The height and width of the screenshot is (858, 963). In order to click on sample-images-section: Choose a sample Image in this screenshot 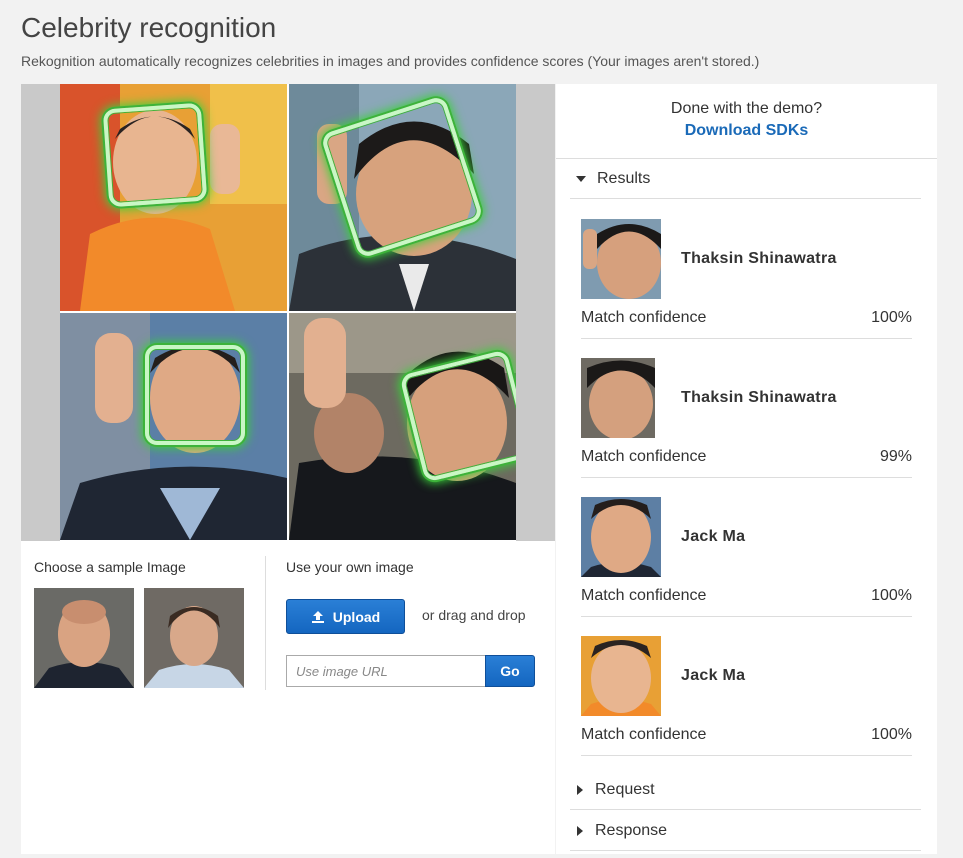, I will do `click(139, 623)`.